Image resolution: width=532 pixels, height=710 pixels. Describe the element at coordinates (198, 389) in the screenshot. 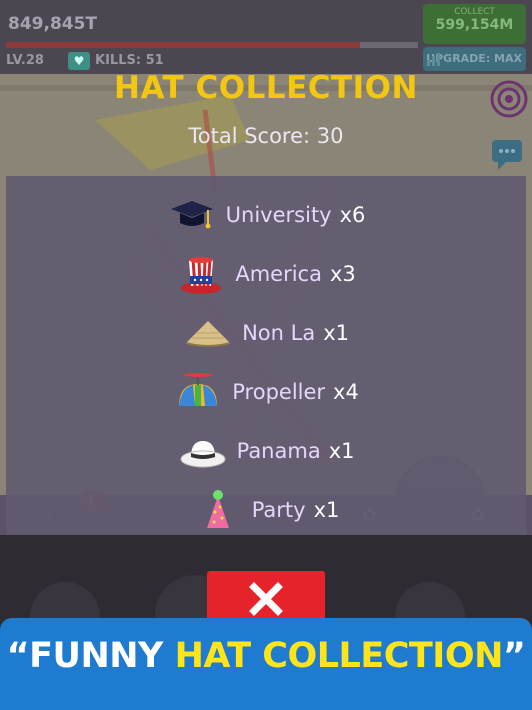

I see `propeller-cap-icon` at that location.